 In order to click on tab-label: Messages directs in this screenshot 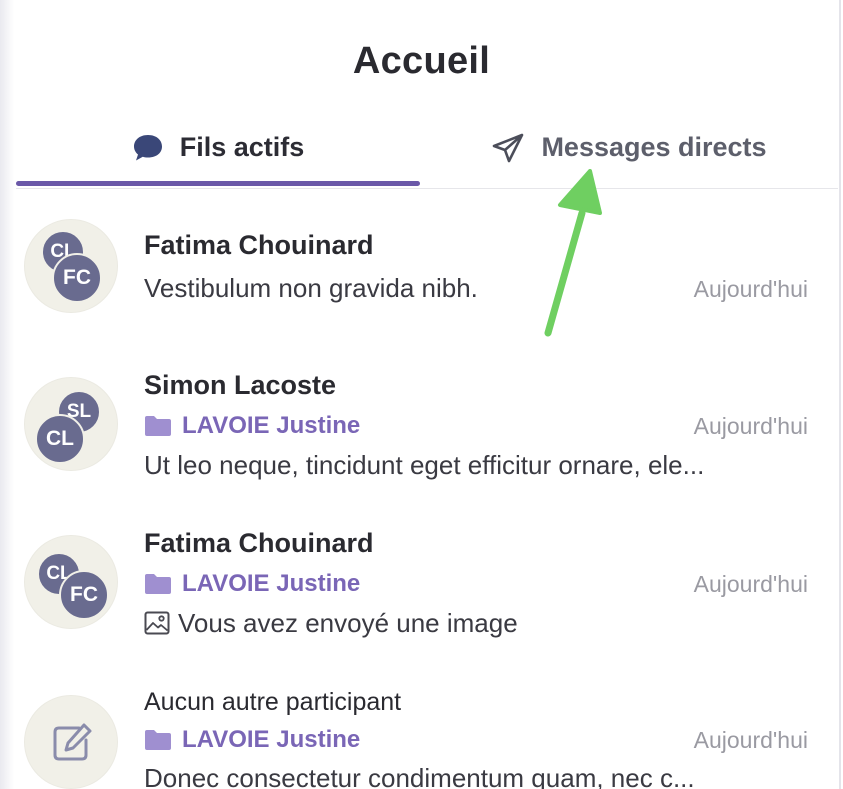, I will do `click(654, 147)`.